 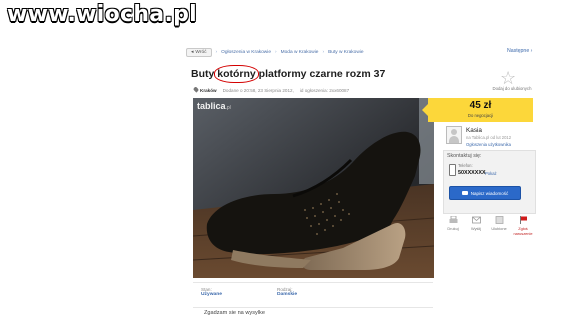 What do you see at coordinates (480, 115) in the screenshot?
I see `price-negotiable: Do negocjacji` at bounding box center [480, 115].